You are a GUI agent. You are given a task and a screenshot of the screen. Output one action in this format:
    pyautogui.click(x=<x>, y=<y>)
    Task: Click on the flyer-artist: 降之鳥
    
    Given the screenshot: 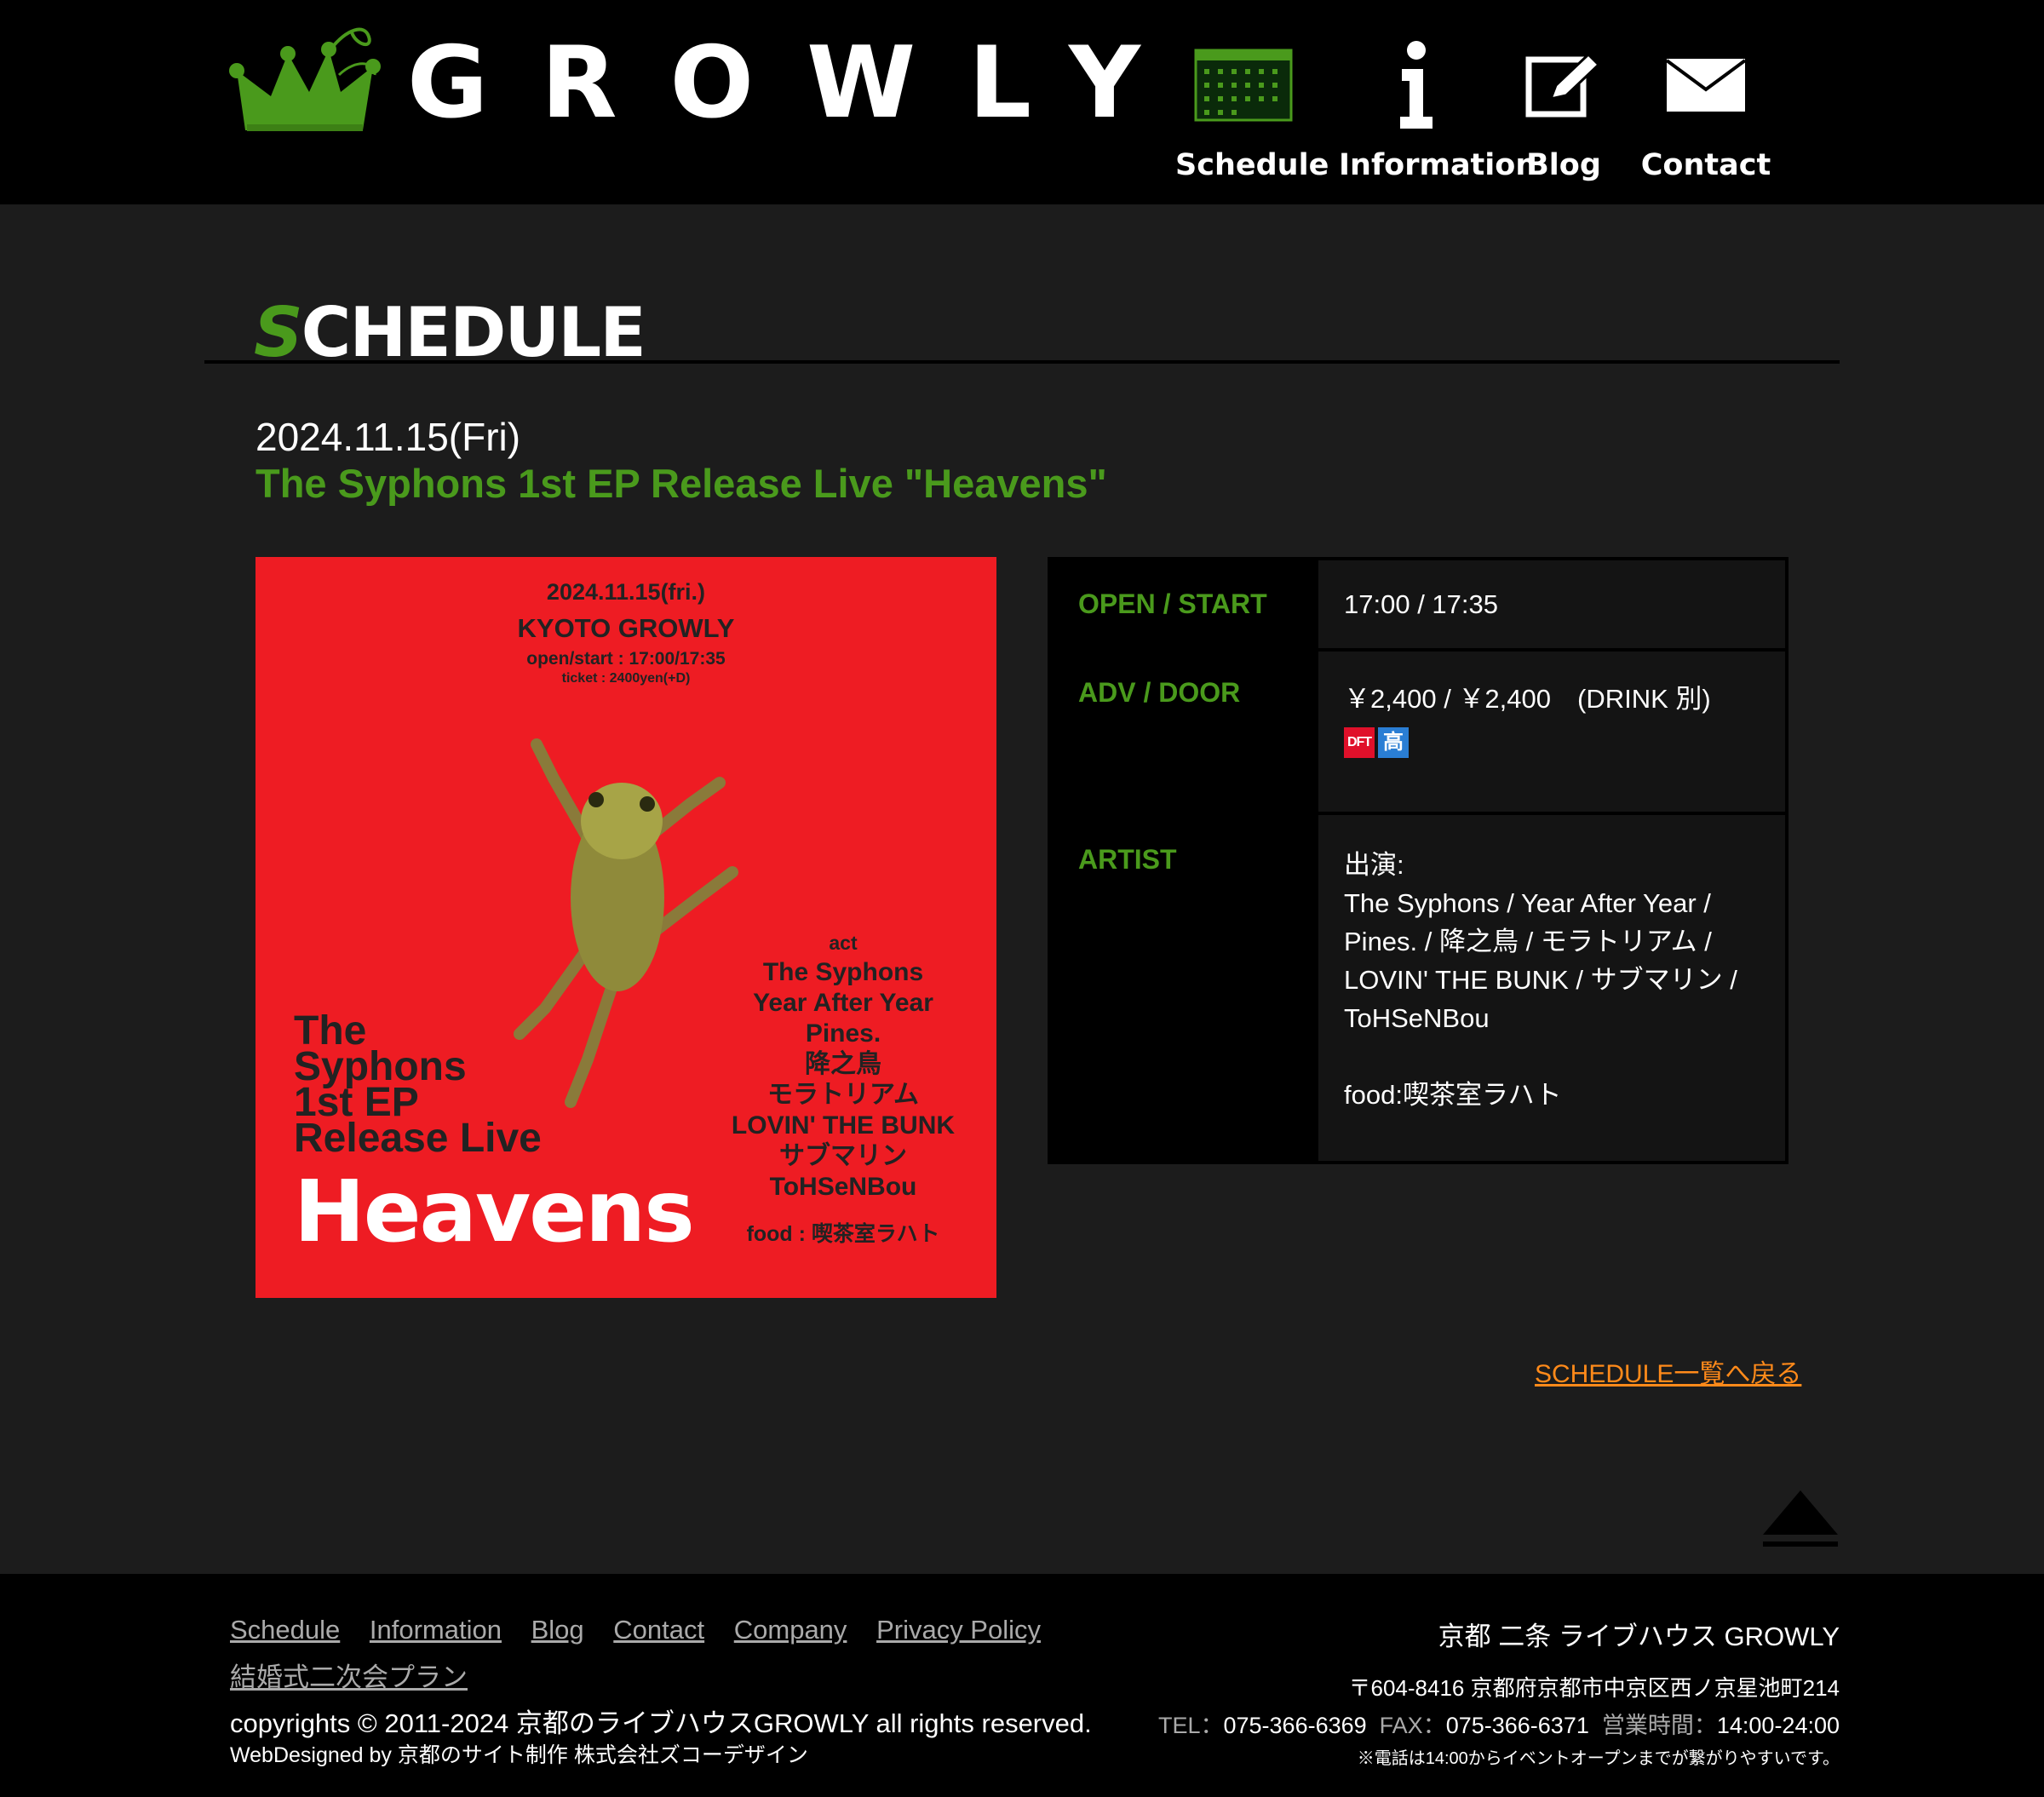 What is the action you would take?
    pyautogui.click(x=843, y=1064)
    